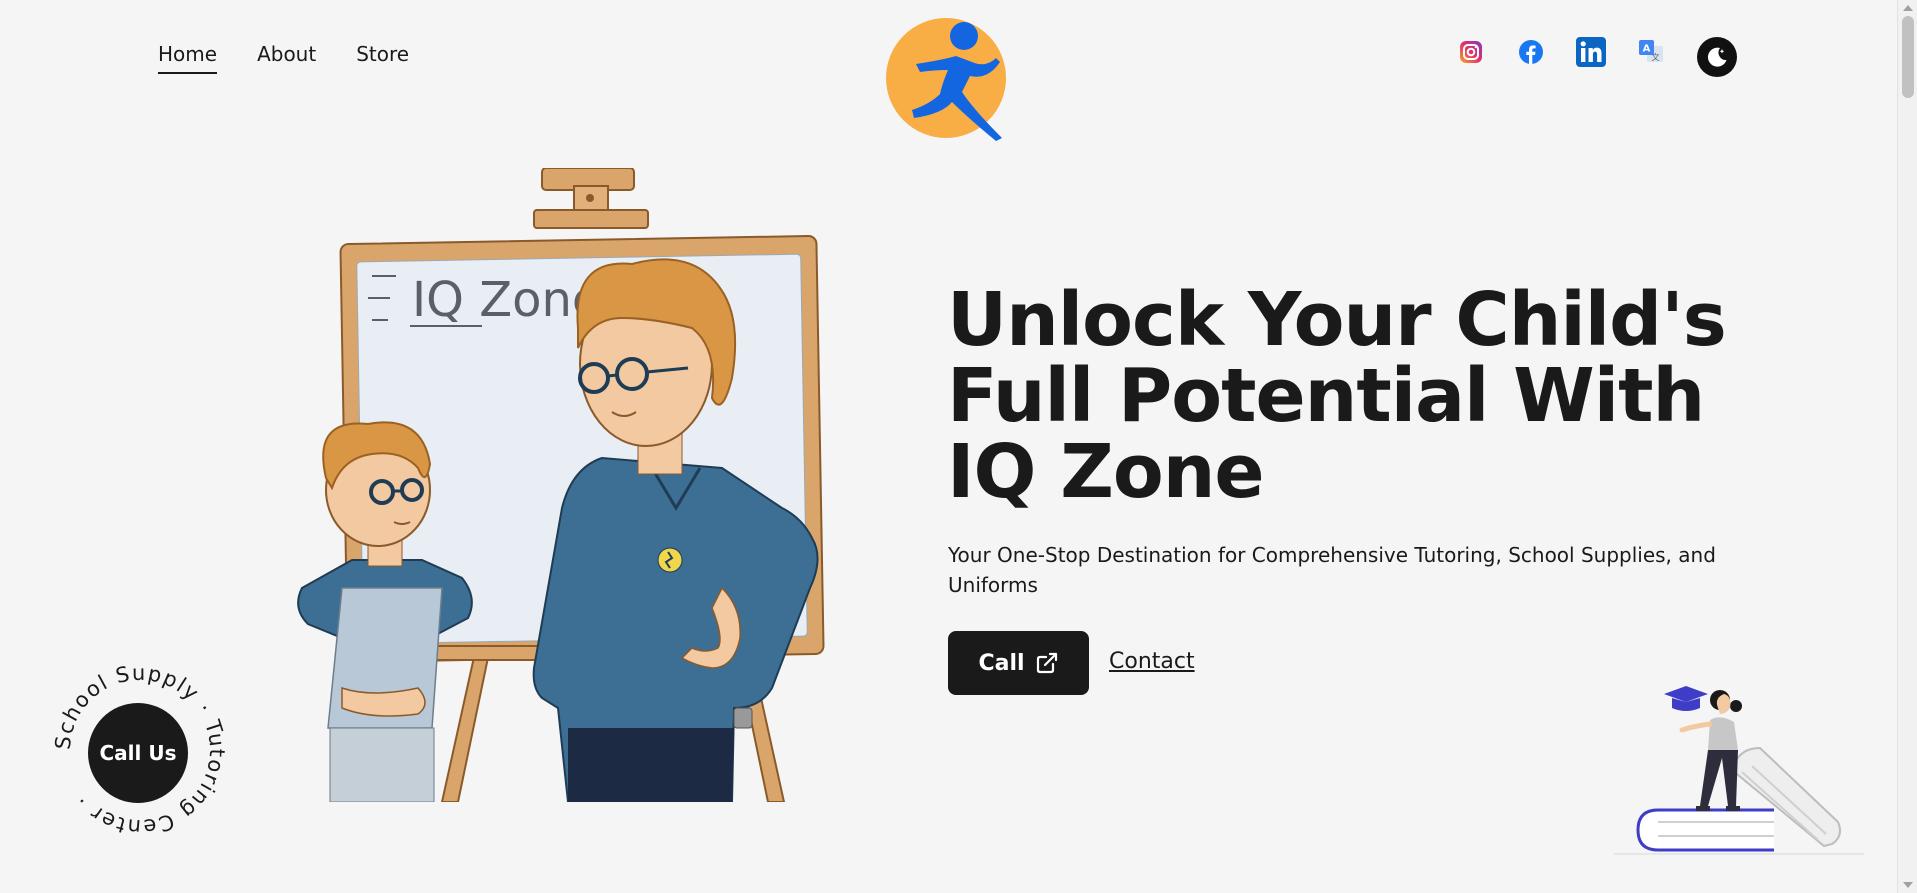 This screenshot has height=893, width=1917. Describe the element at coordinates (1046, 663) in the screenshot. I see `external-link-icon` at that location.